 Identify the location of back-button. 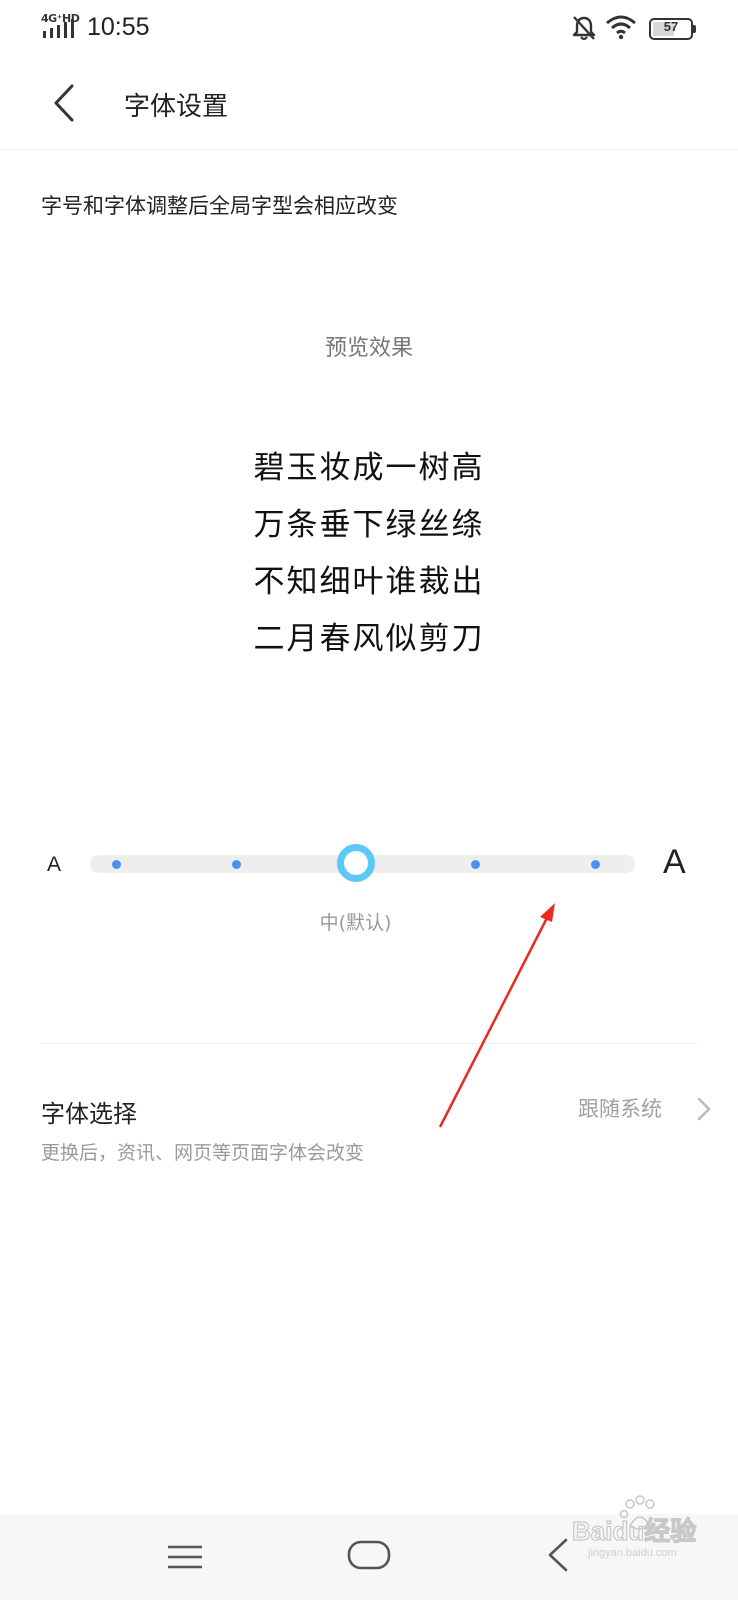
(66, 103).